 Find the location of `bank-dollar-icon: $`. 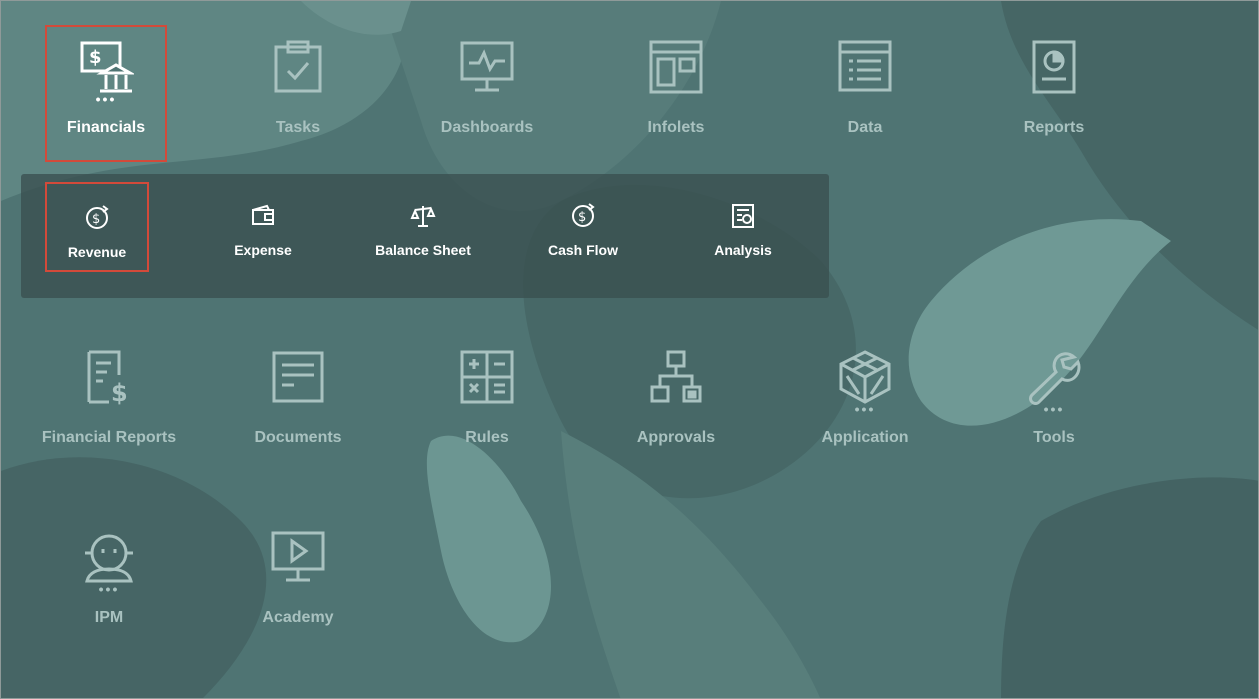

bank-dollar-icon: $ is located at coordinates (106, 67).